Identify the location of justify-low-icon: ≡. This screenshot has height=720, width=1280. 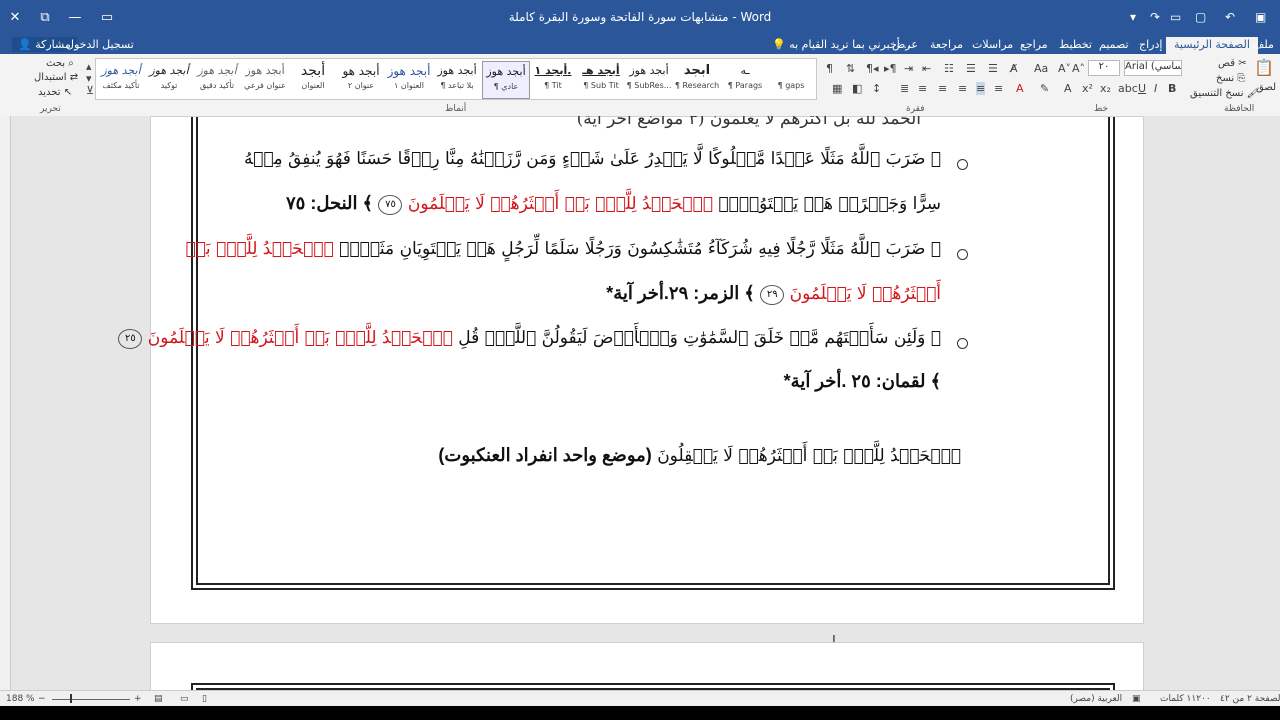
(998, 88).